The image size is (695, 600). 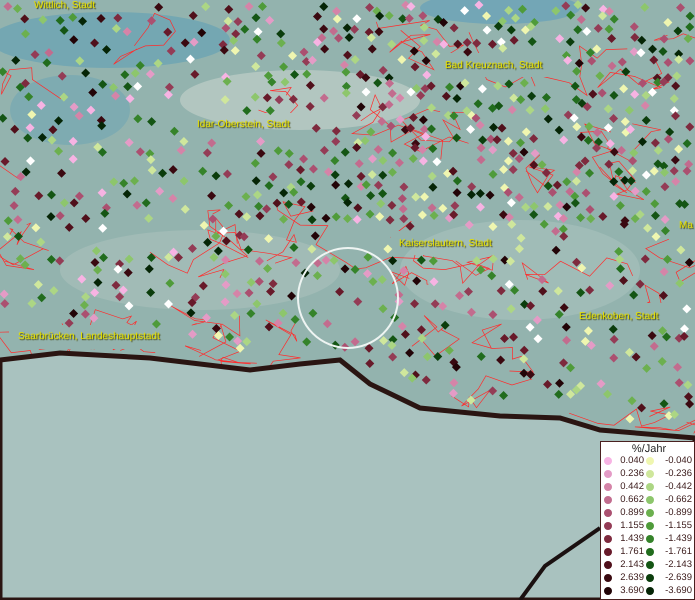 I want to click on legend-value: -0.236, so click(x=678, y=474).